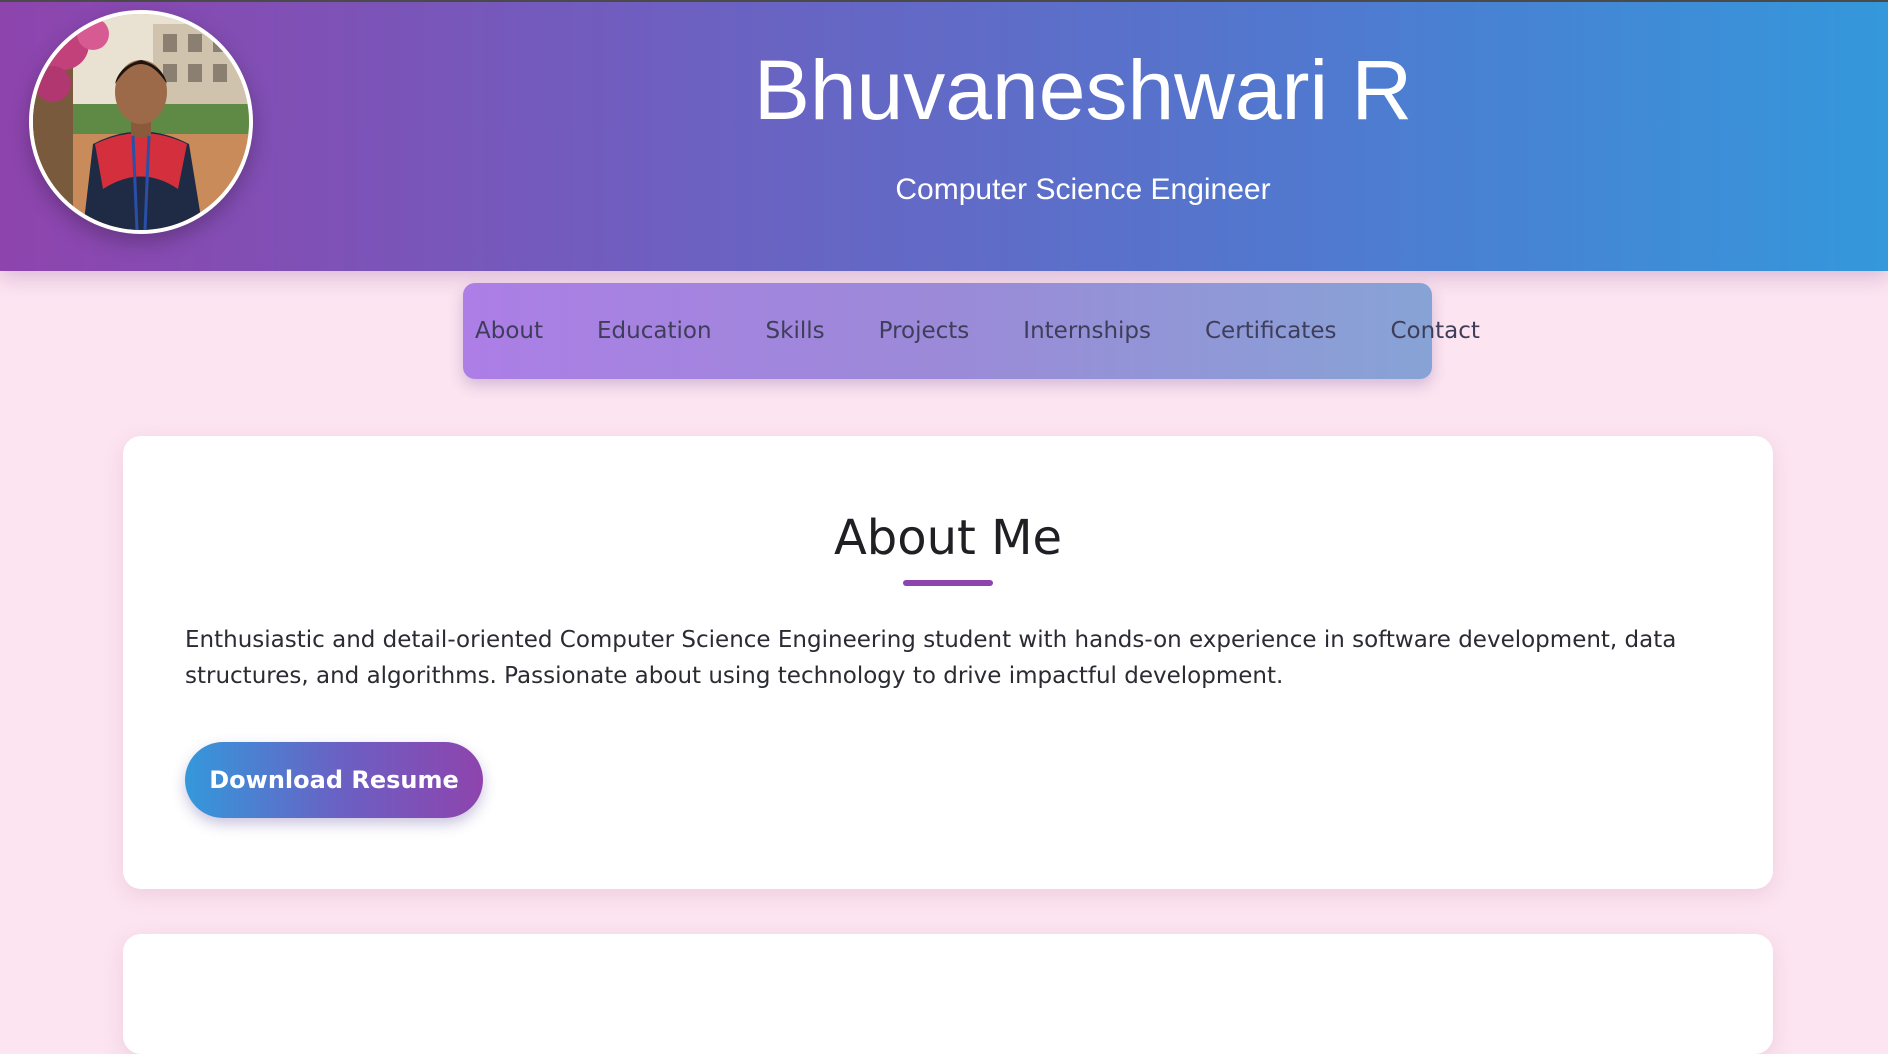 This screenshot has height=1054, width=1888. What do you see at coordinates (948, 994) in the screenshot?
I see `next-section-card` at bounding box center [948, 994].